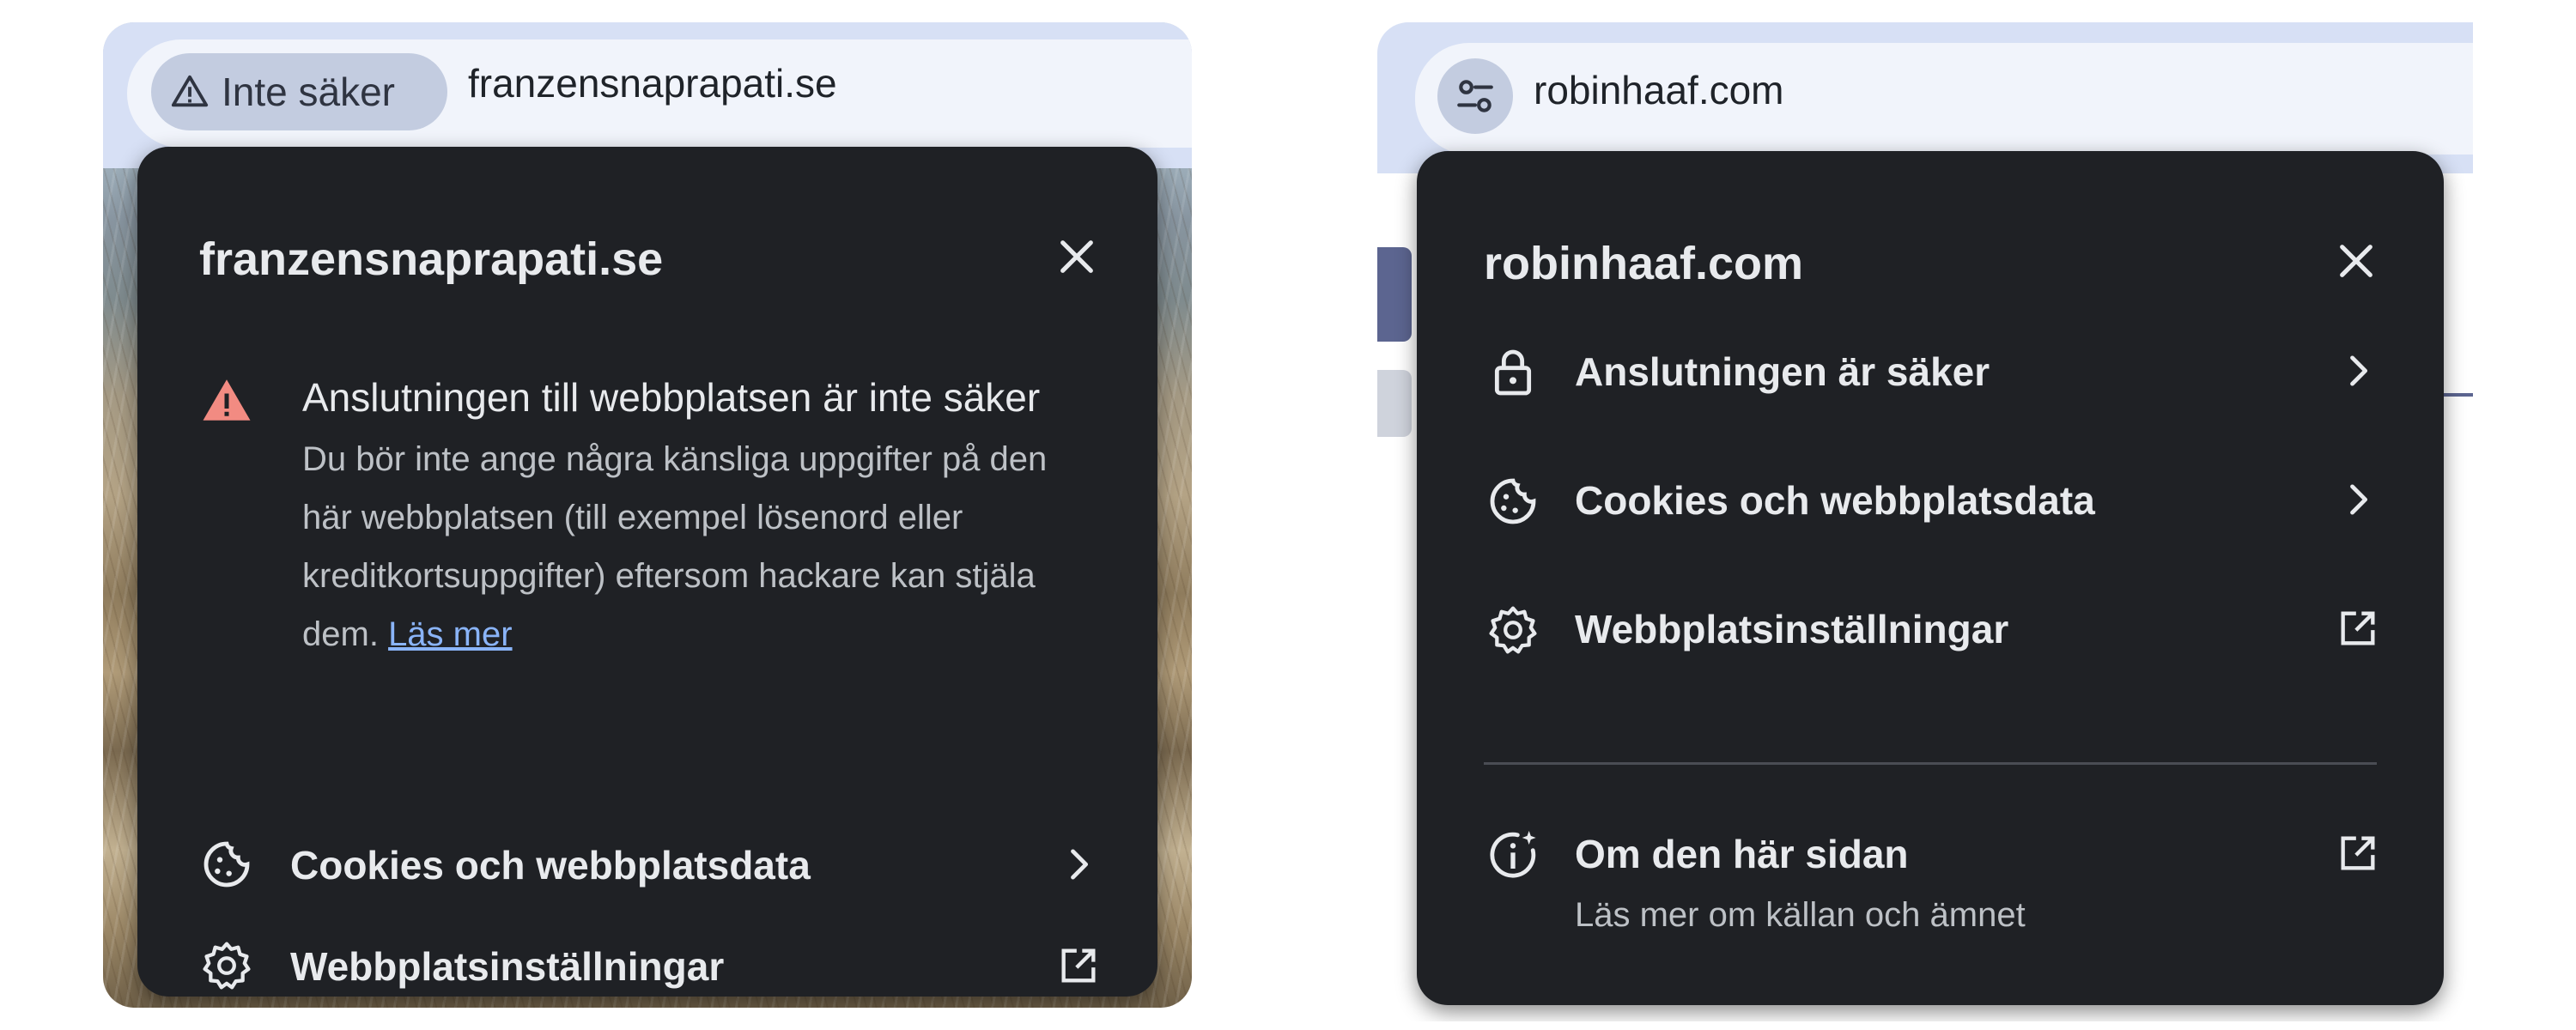  What do you see at coordinates (1783, 371) in the screenshot?
I see `connection-label: Anslutningen är säker` at bounding box center [1783, 371].